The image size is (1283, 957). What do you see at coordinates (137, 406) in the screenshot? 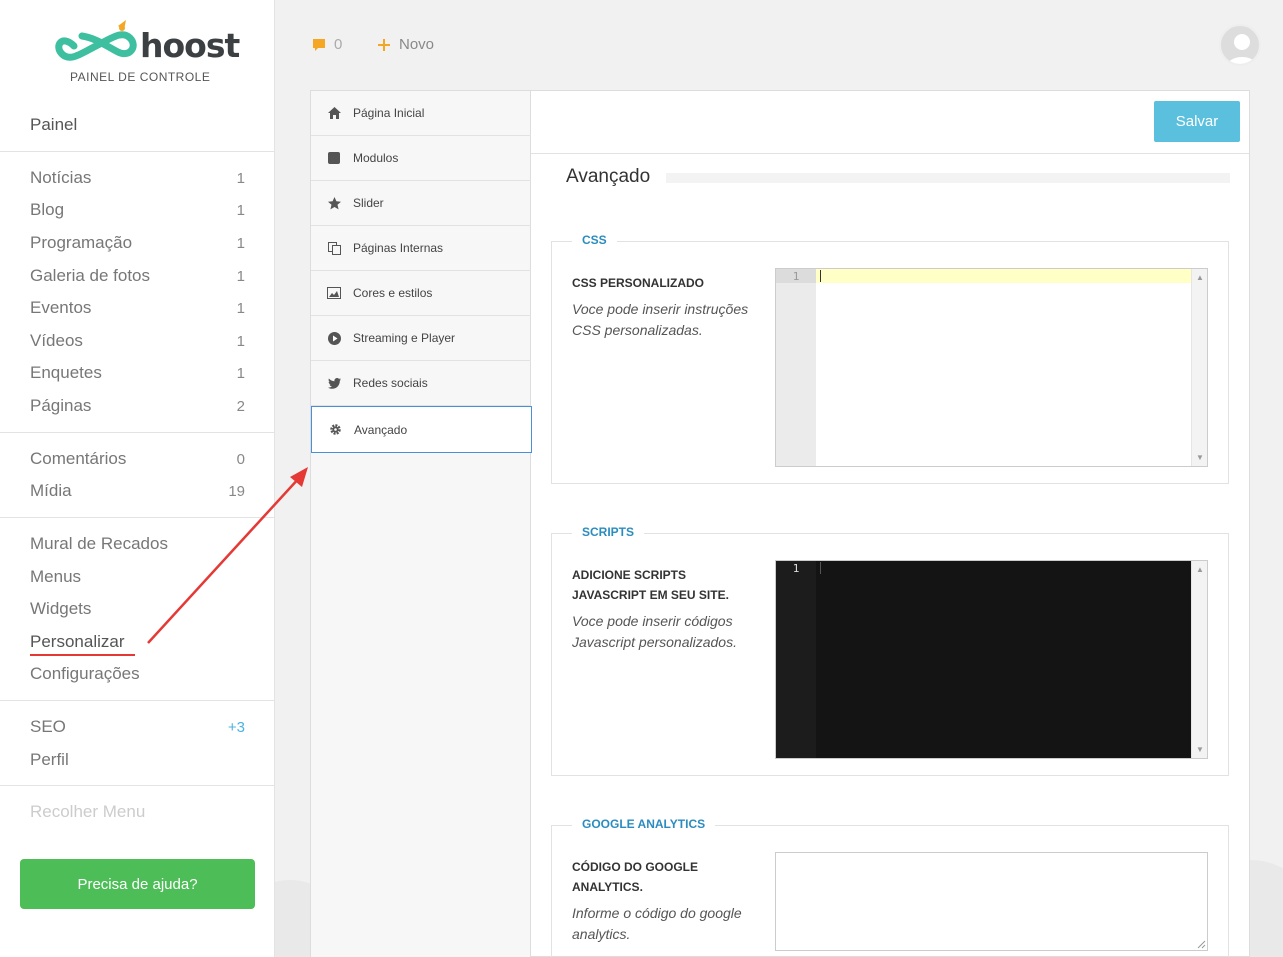
I see `sidebar-item-paginas: Páginas 2` at bounding box center [137, 406].